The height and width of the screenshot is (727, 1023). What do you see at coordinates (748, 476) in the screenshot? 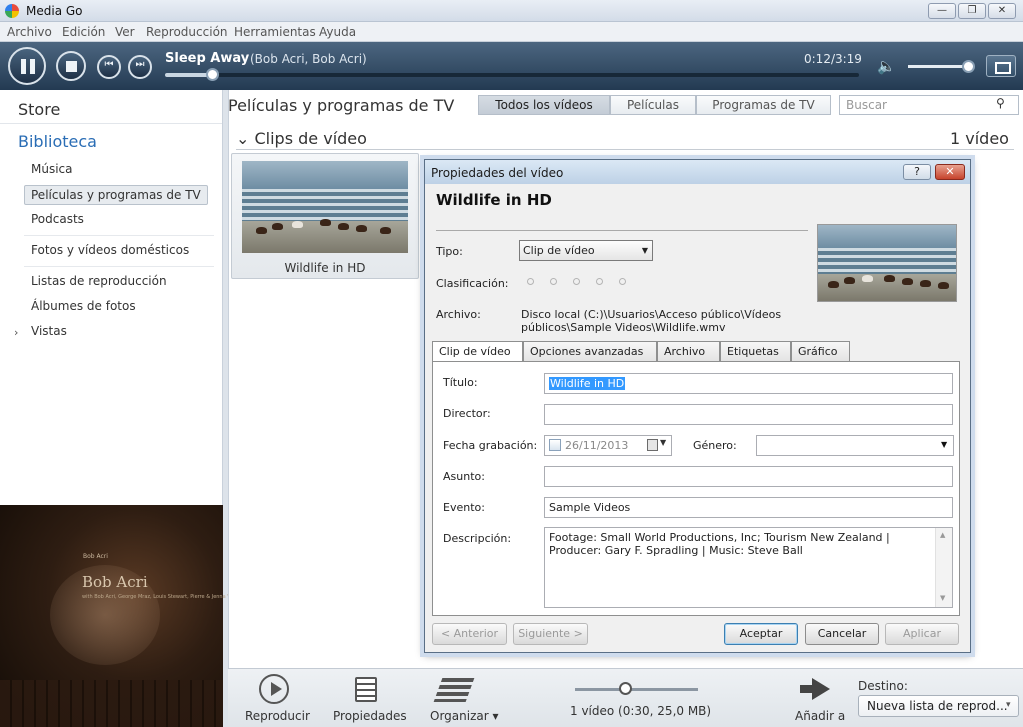
I see `subject-input` at bounding box center [748, 476].